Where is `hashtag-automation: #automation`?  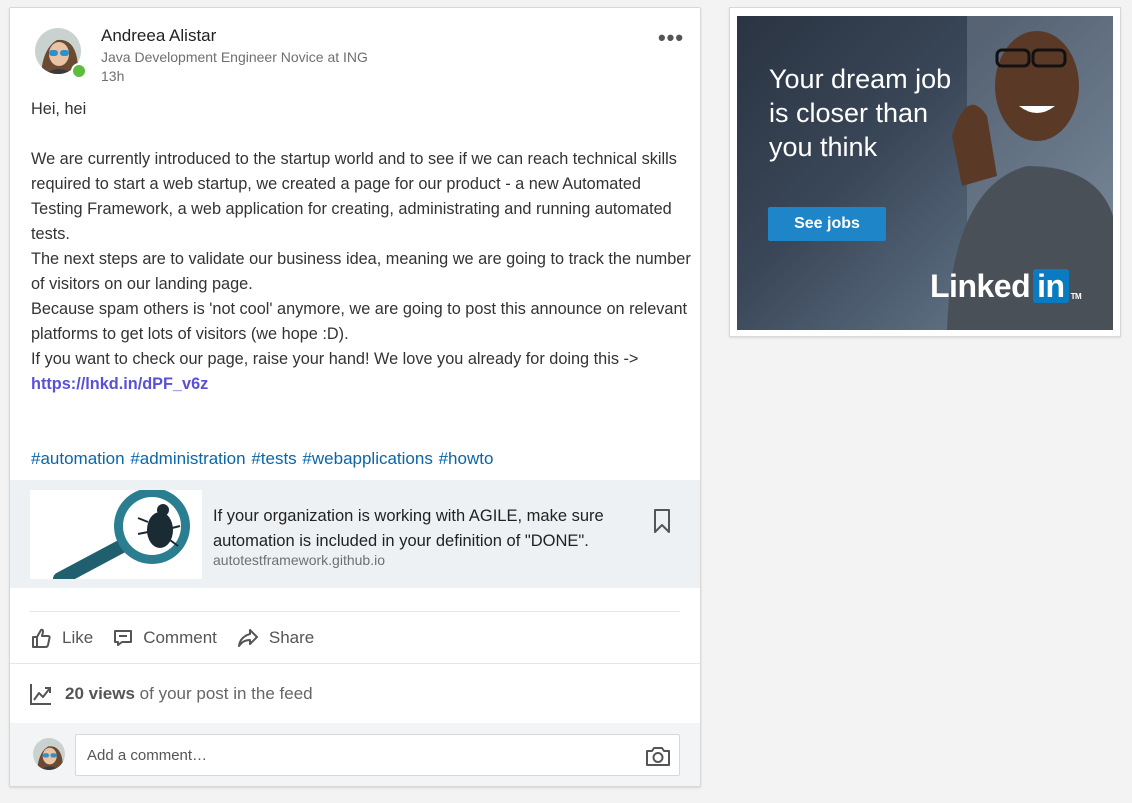 hashtag-automation: #automation is located at coordinates (78, 458).